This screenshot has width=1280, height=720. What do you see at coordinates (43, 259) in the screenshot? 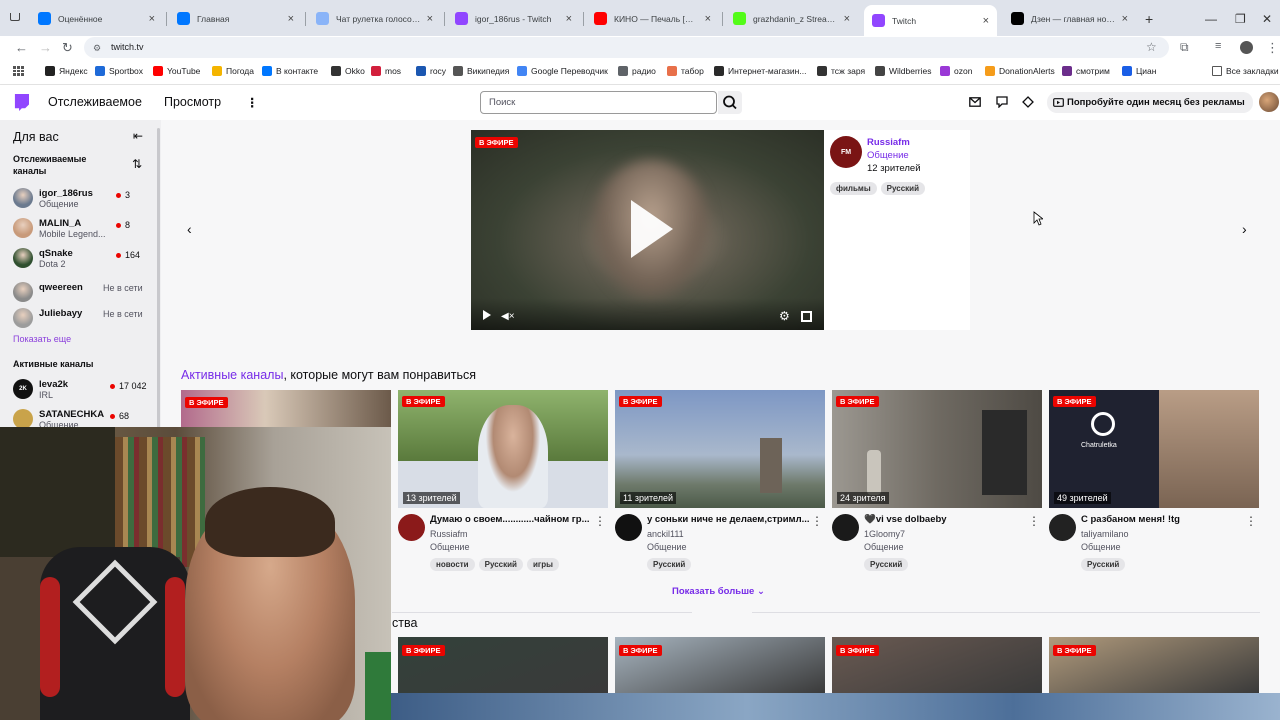
I see `sidebar-channel: qSnake Dota 2` at bounding box center [43, 259].